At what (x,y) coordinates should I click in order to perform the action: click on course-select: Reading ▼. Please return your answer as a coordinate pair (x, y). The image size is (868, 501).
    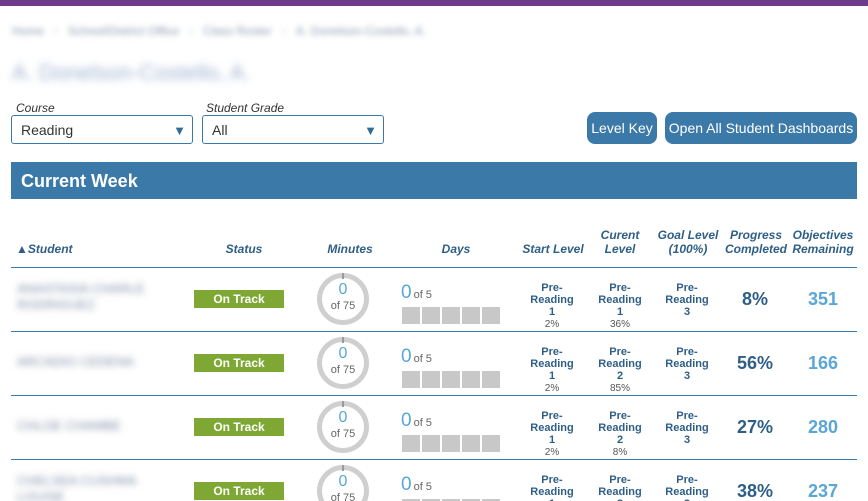
    Looking at the image, I should click on (102, 129).